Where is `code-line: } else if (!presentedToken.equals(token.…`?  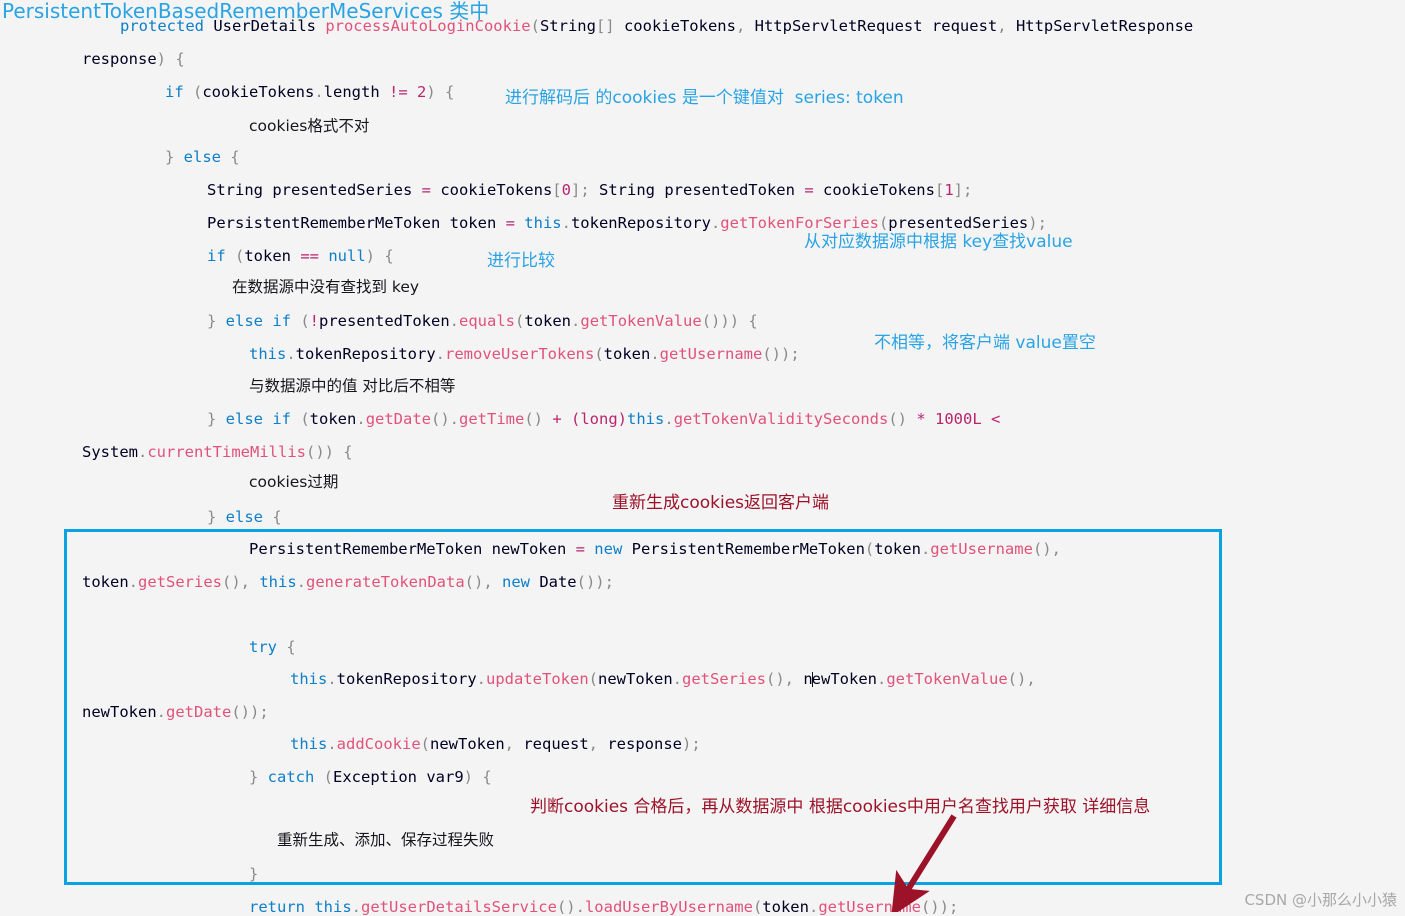
code-line: } else if (!presentedToken.equals(token.… is located at coordinates (482, 321).